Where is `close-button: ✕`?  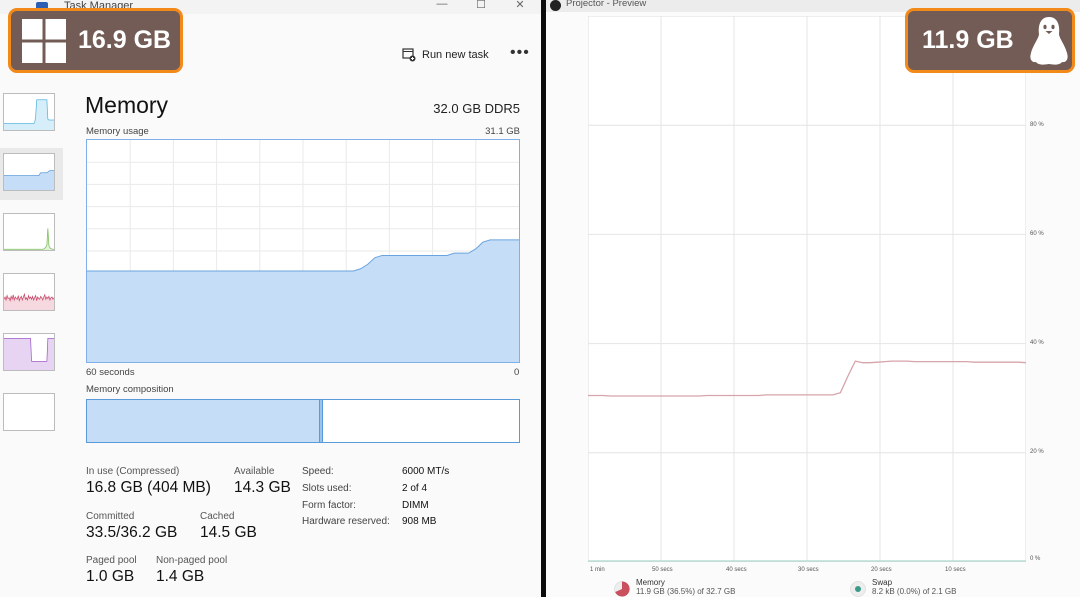
close-button: ✕ is located at coordinates (520, 5).